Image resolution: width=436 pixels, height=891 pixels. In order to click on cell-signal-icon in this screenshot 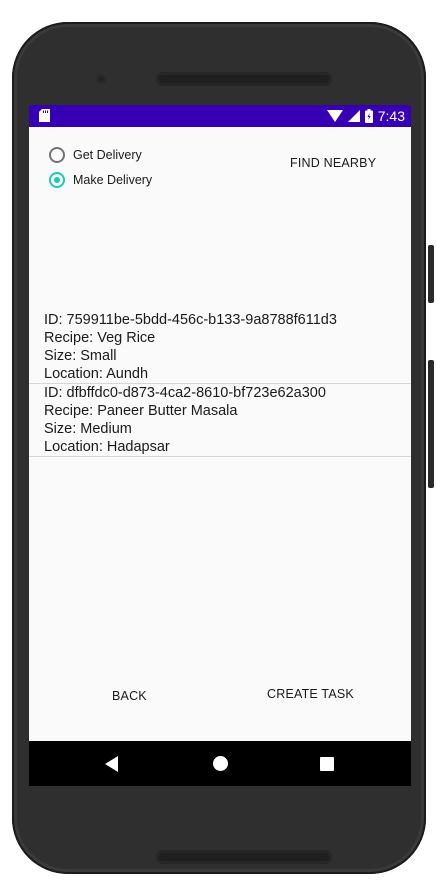, I will do `click(353, 116)`.